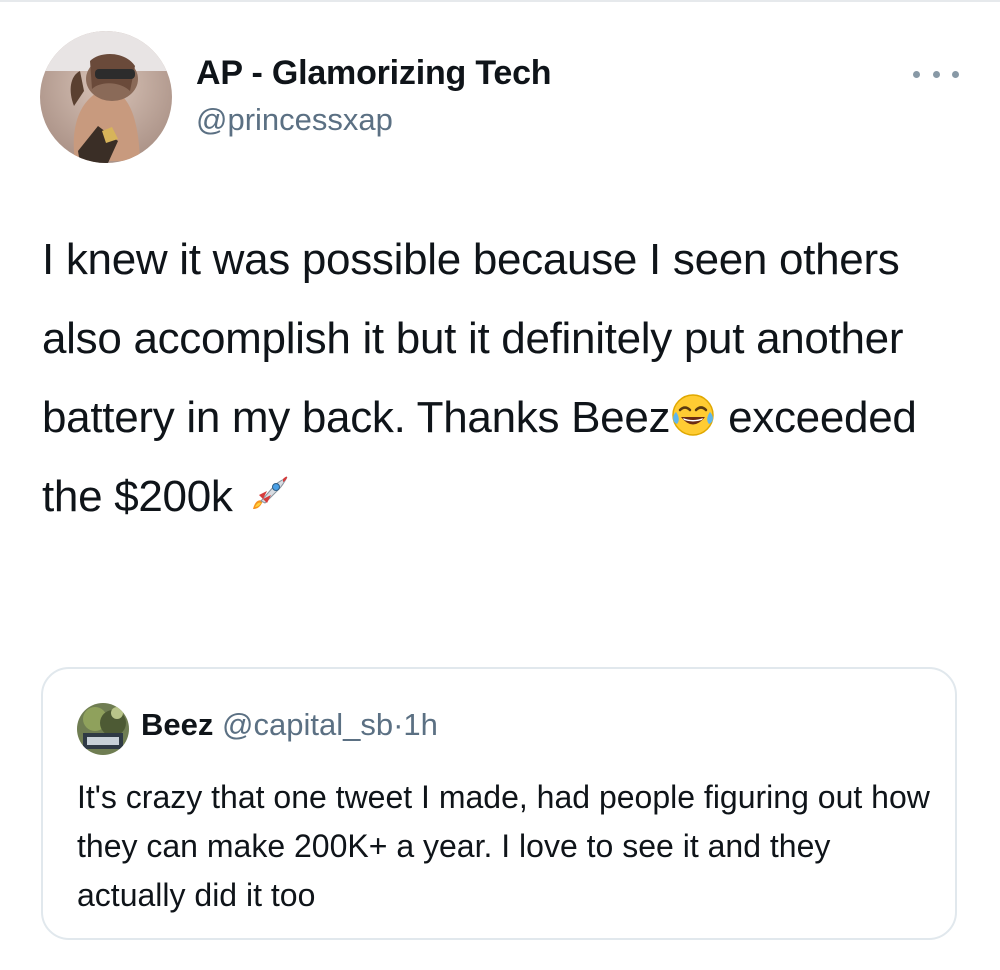  Describe the element at coordinates (374, 73) in the screenshot. I see `author-display-name: AP - Glamorizing Tech` at that location.